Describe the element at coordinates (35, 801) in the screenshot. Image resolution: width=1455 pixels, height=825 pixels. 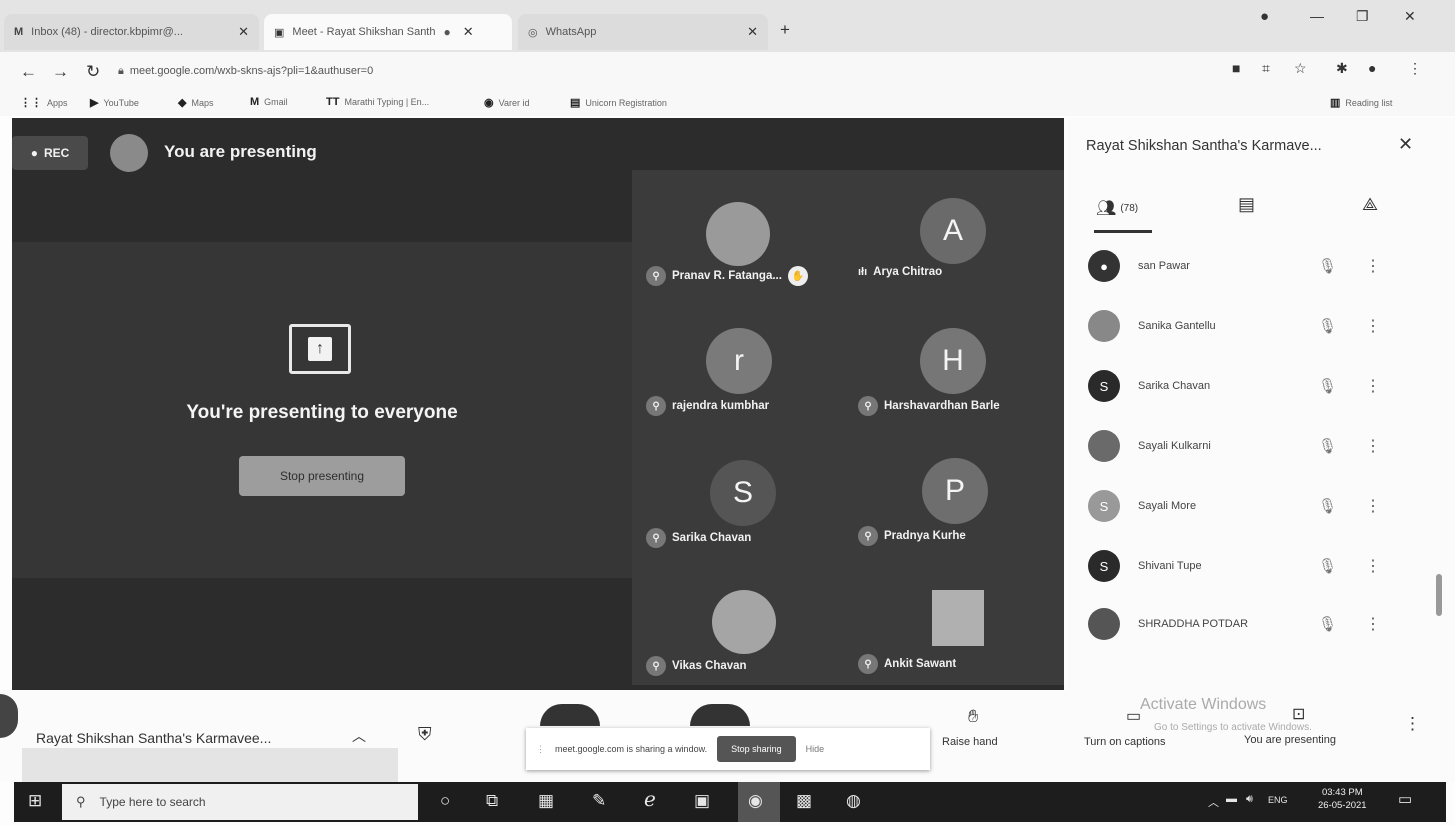
I see `windows-start-icon: ⊞` at that location.